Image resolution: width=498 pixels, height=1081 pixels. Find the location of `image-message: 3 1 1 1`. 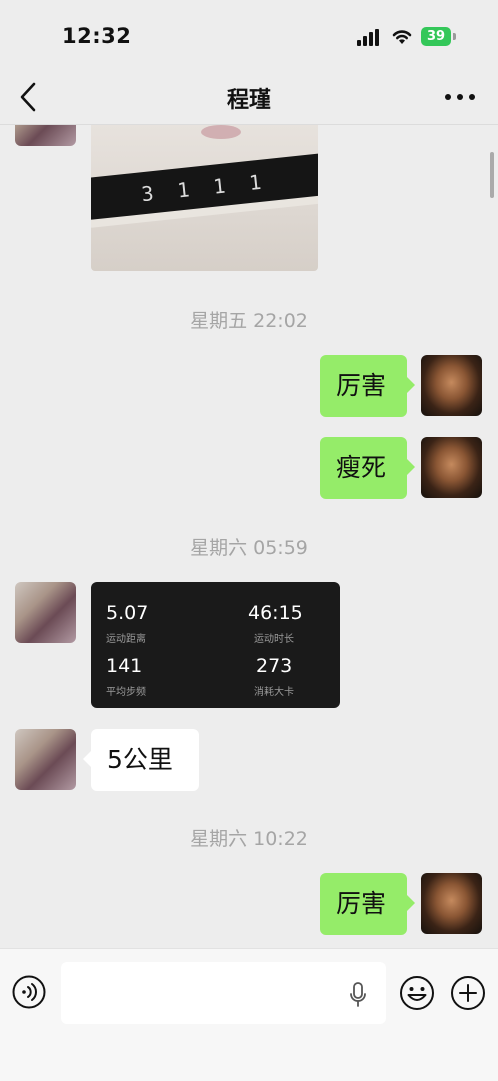

image-message: 3 1 1 1 is located at coordinates (204, 198).